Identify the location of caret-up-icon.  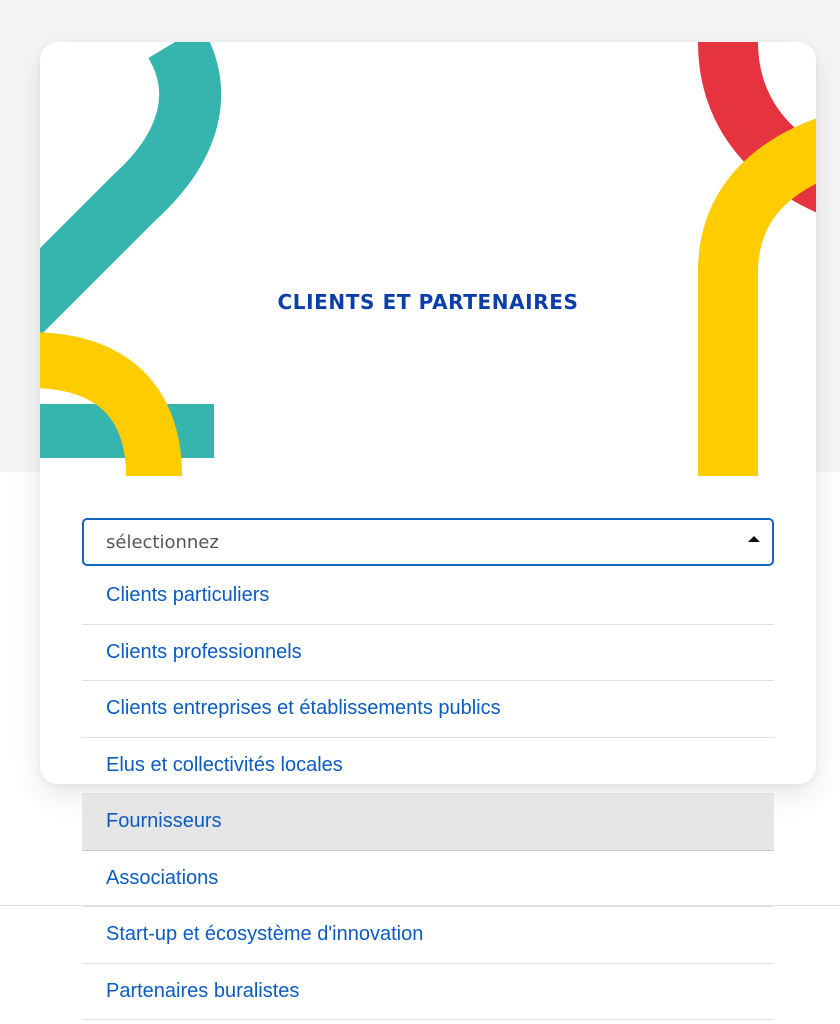
(754, 539).